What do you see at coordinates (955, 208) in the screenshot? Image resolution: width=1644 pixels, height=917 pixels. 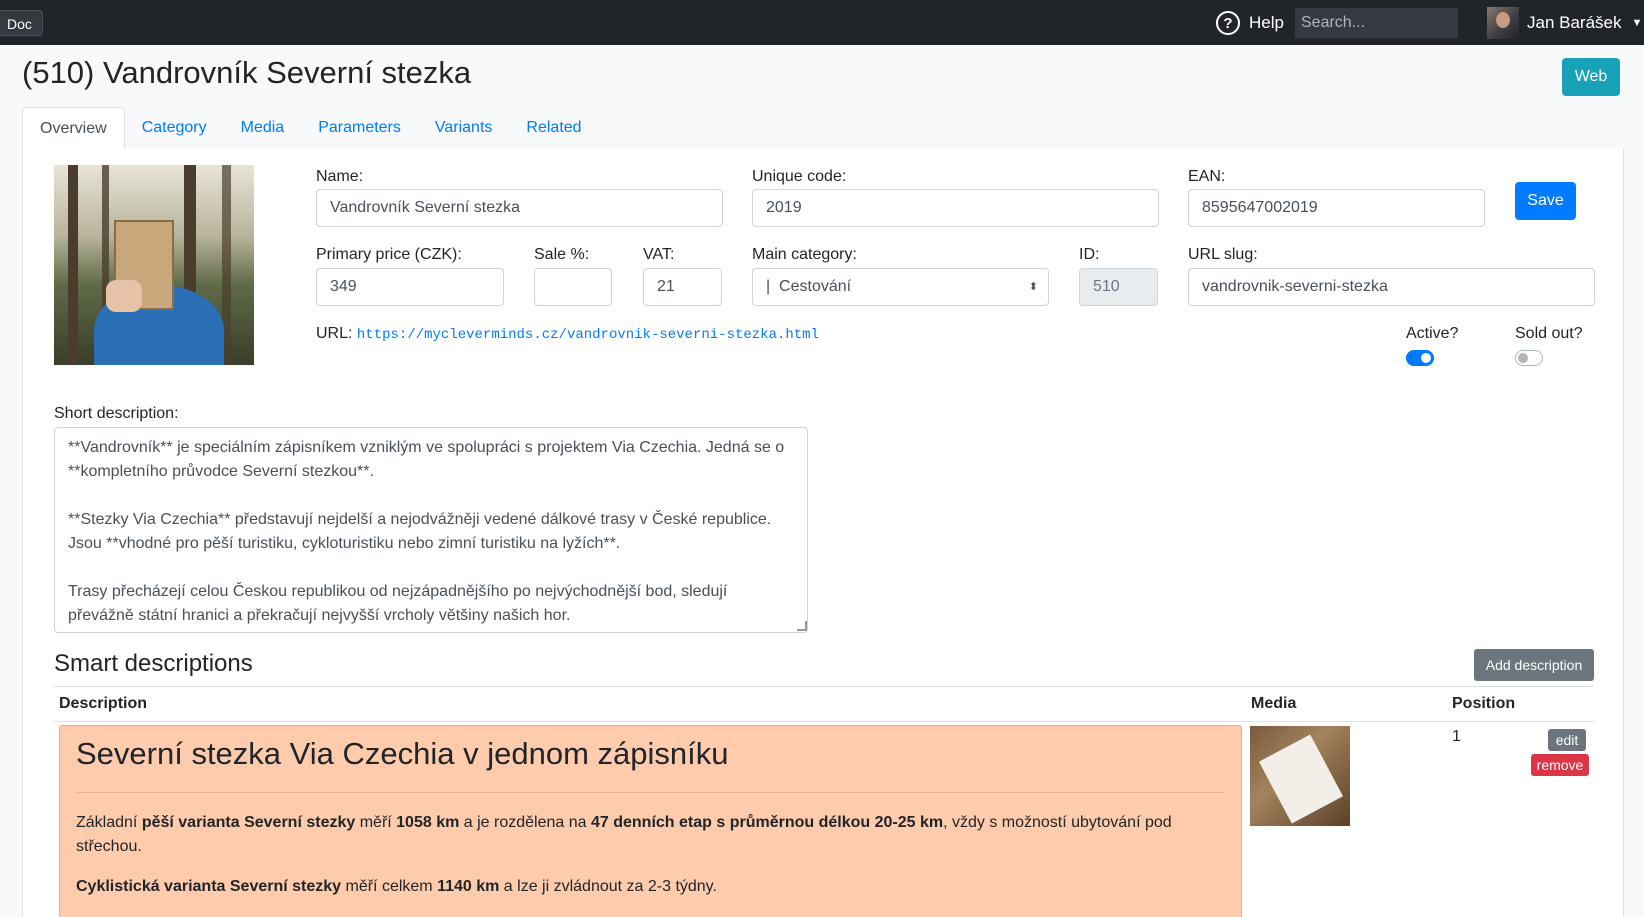 I see `unique-code-field: 2019` at bounding box center [955, 208].